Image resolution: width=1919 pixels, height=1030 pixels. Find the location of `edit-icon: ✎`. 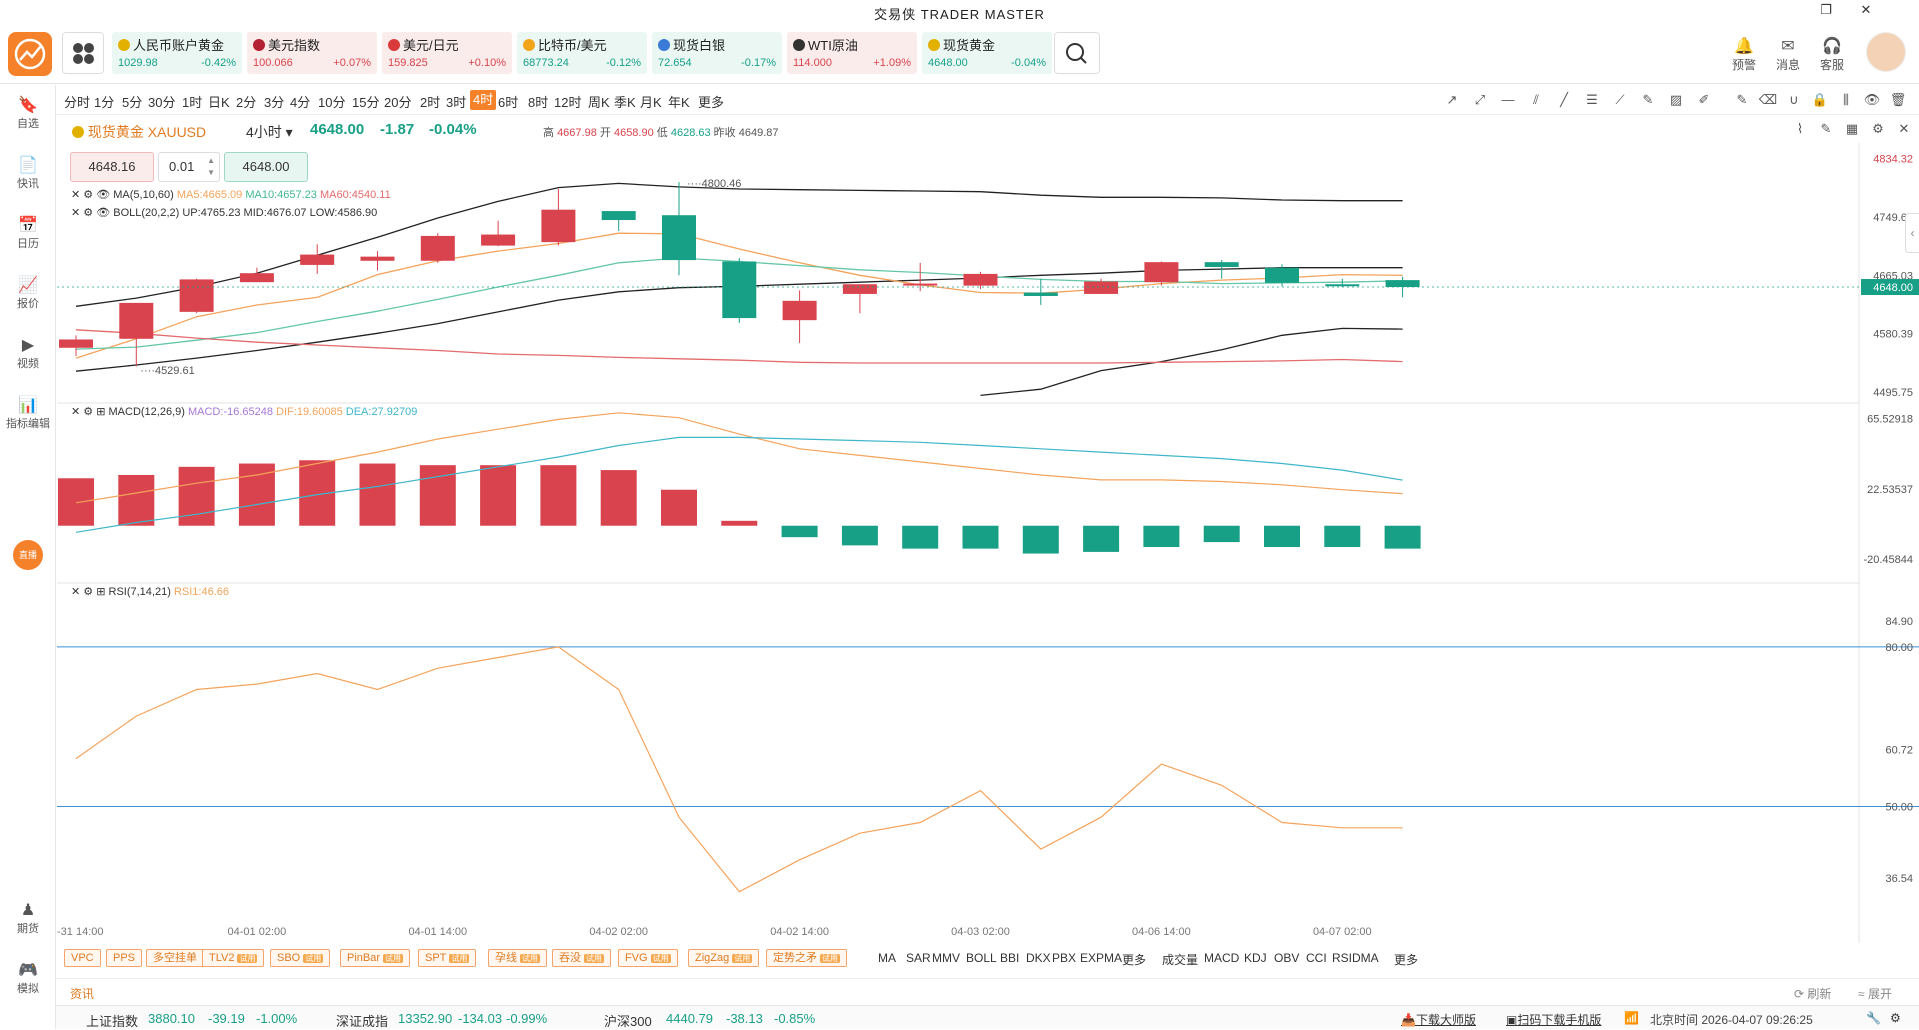

edit-icon: ✎ is located at coordinates (1742, 100).